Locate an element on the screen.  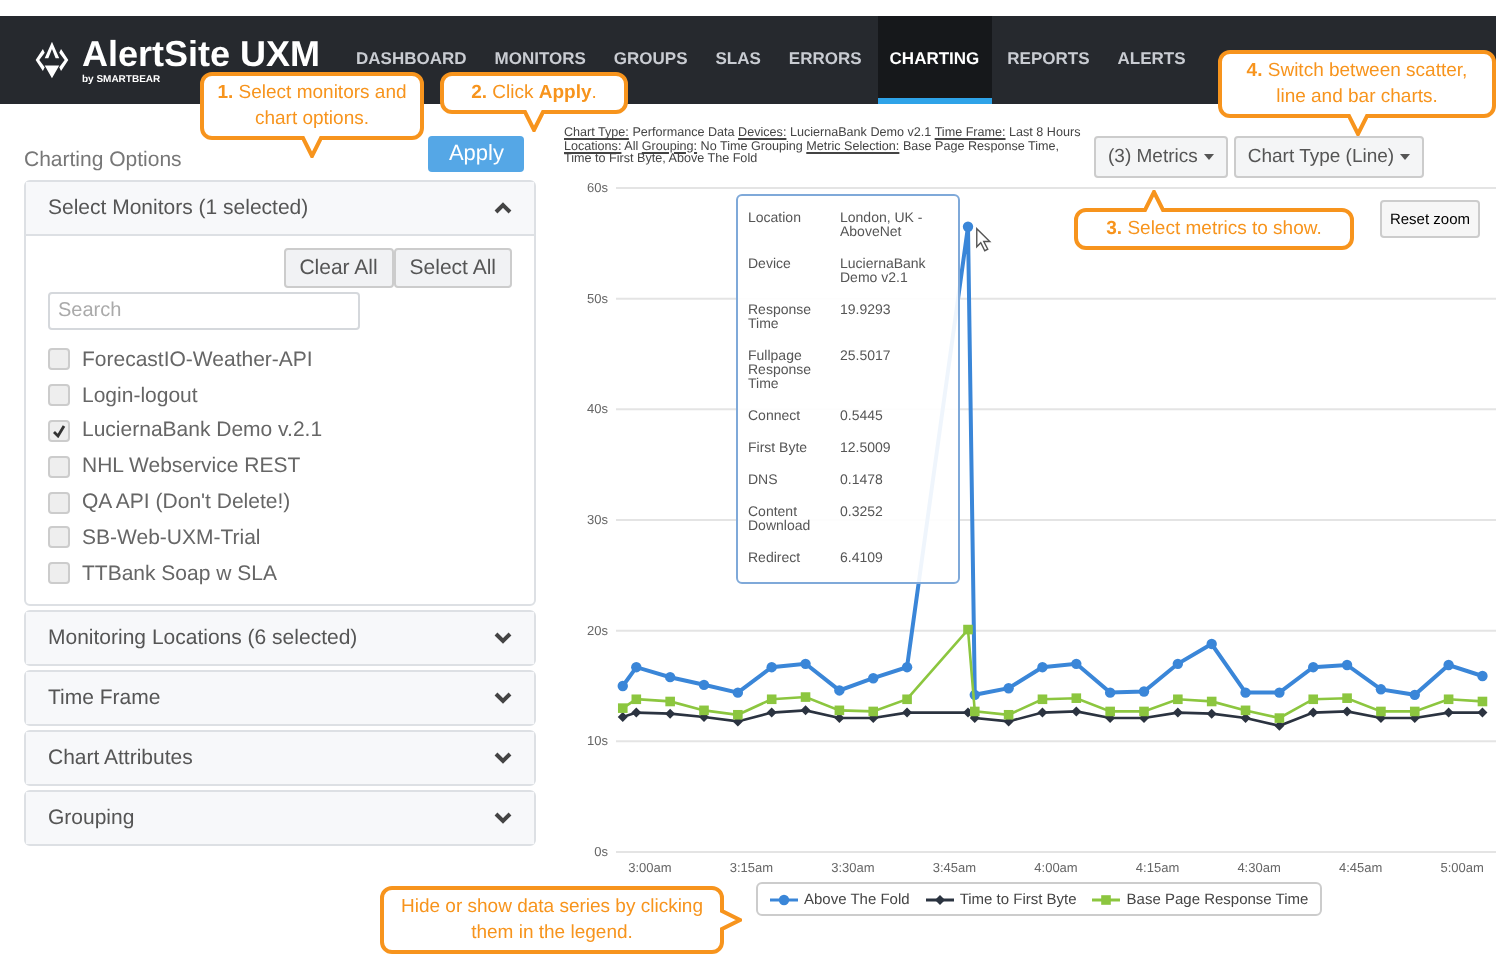
logo-icon is located at coordinates (52, 60).